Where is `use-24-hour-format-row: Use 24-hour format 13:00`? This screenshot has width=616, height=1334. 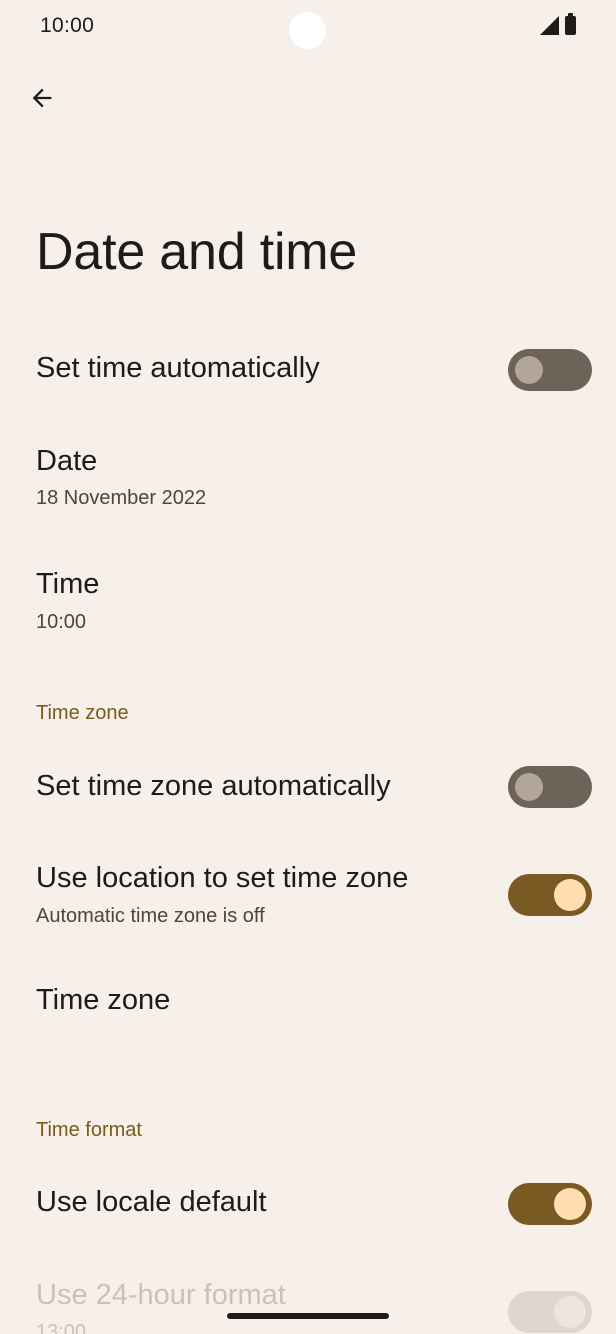
use-24-hour-format-row: Use 24-hour format 13:00 is located at coordinates (308, 1299).